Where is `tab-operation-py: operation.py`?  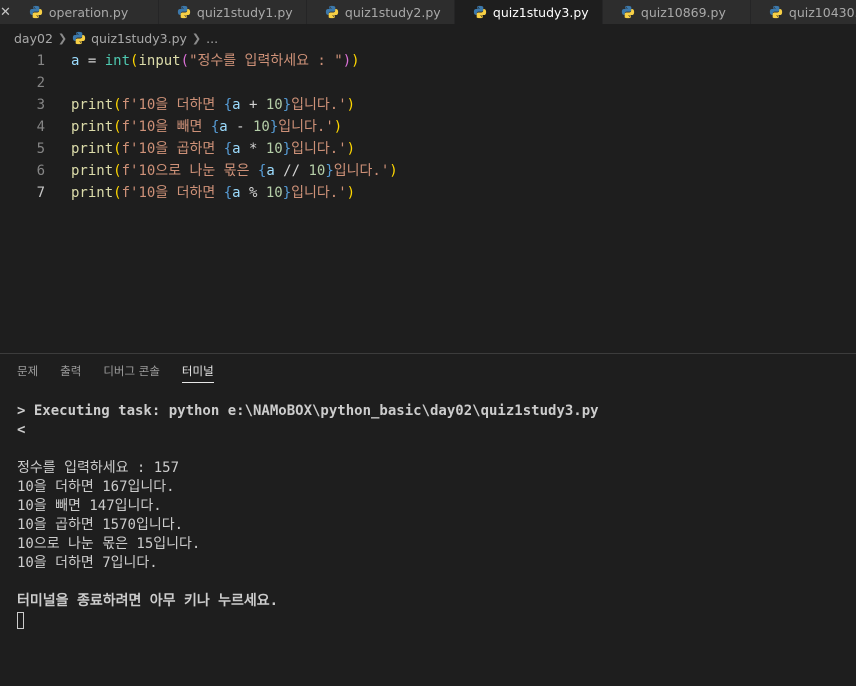 tab-operation-py: operation.py is located at coordinates (84, 12).